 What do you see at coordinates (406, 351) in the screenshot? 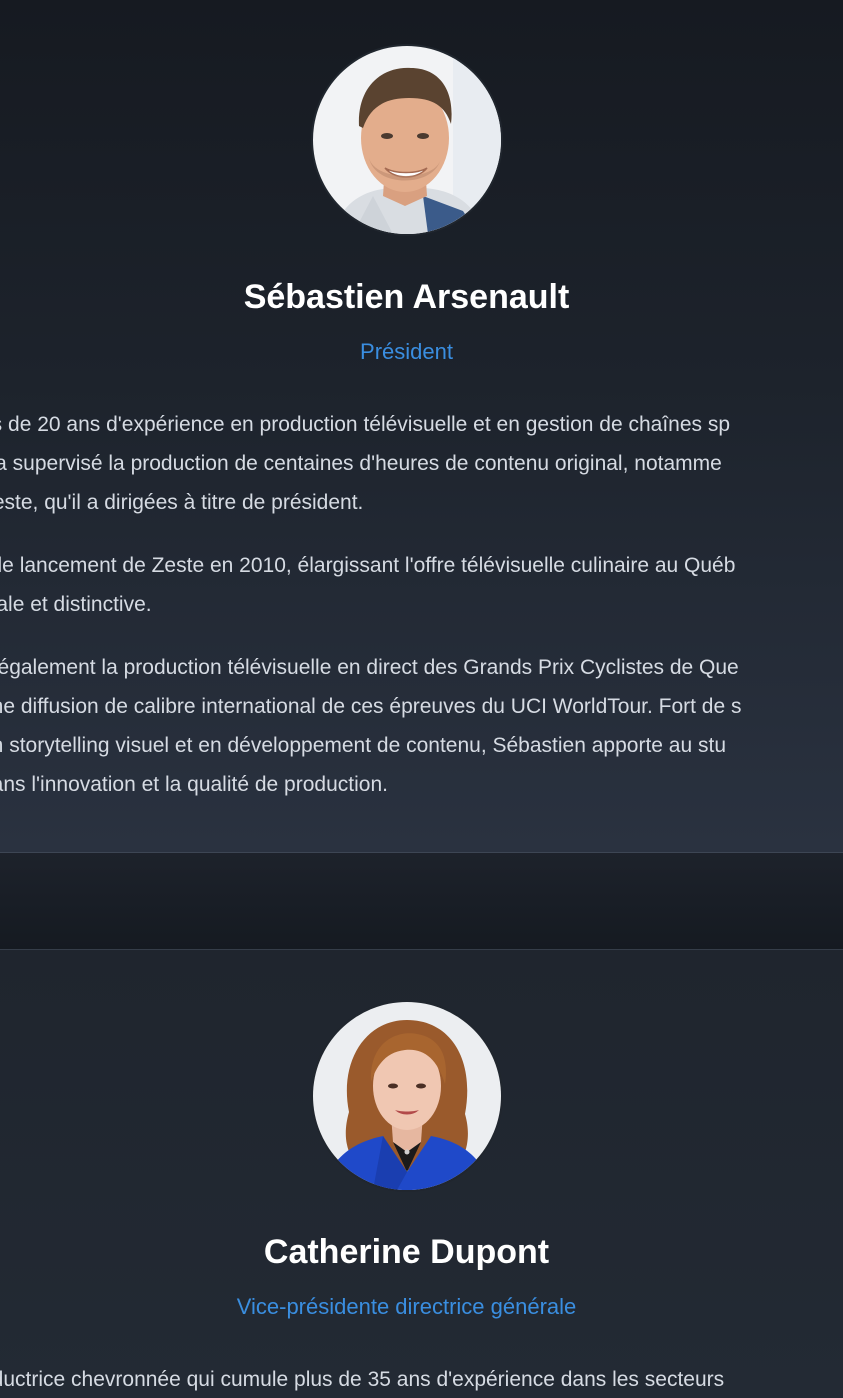
I see `member-role: Président` at bounding box center [406, 351].